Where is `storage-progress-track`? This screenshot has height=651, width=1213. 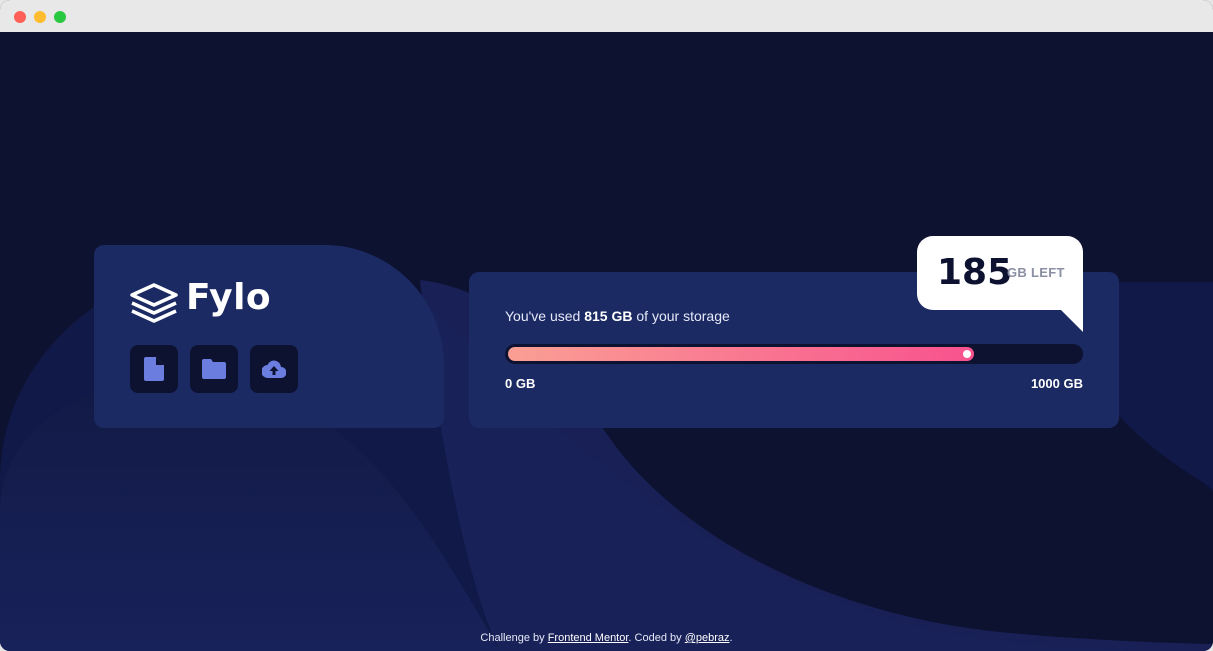
storage-progress-track is located at coordinates (794, 354).